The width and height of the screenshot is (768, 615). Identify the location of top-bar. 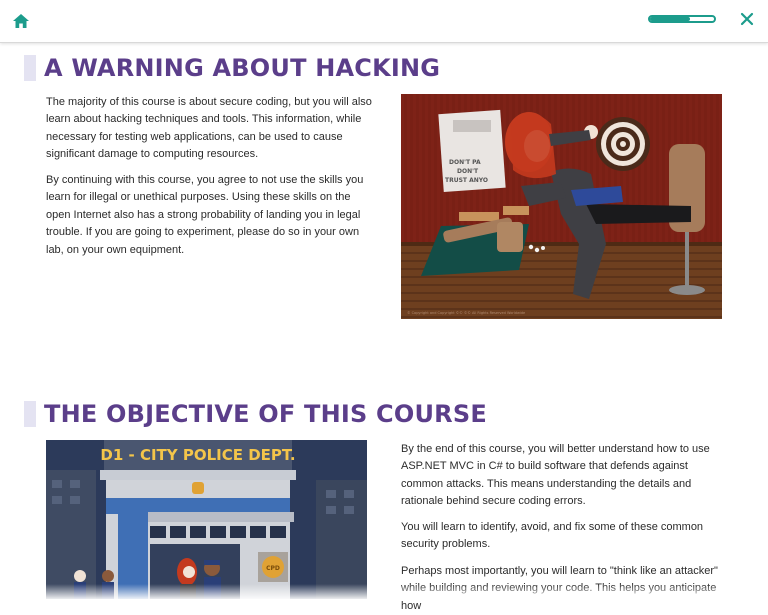
(384, 21).